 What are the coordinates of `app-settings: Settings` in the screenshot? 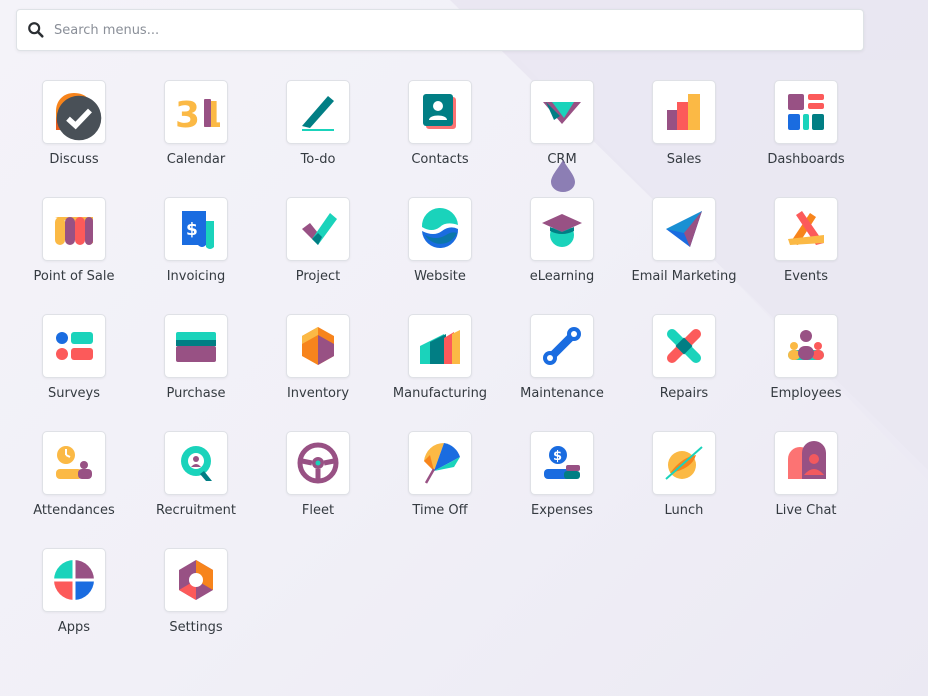 It's located at (196, 598).